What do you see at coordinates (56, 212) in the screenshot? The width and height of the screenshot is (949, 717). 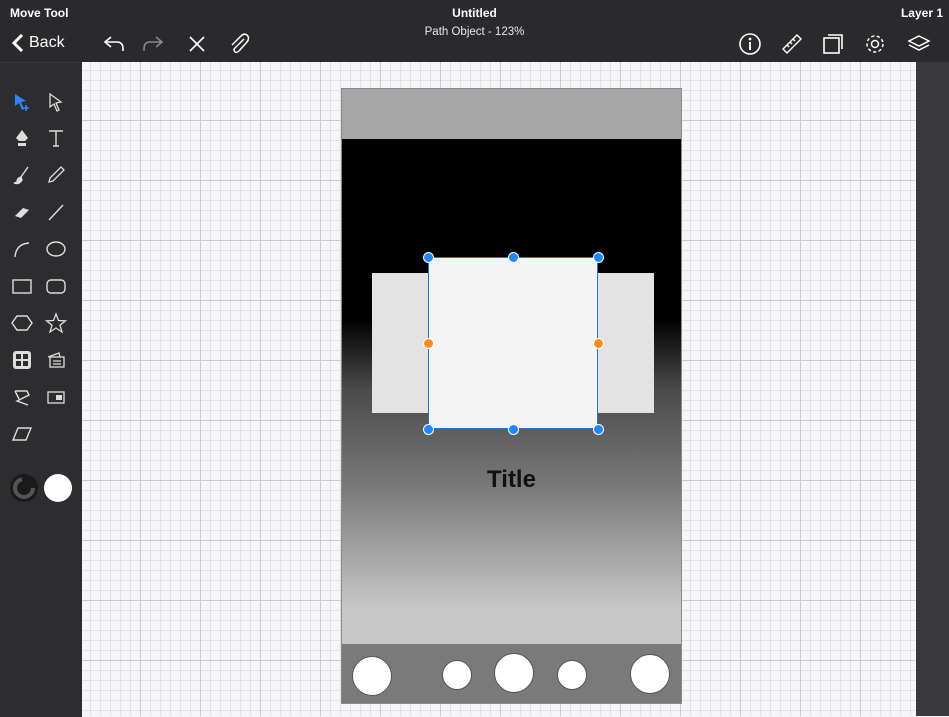 I see `line-tool-icon` at bounding box center [56, 212].